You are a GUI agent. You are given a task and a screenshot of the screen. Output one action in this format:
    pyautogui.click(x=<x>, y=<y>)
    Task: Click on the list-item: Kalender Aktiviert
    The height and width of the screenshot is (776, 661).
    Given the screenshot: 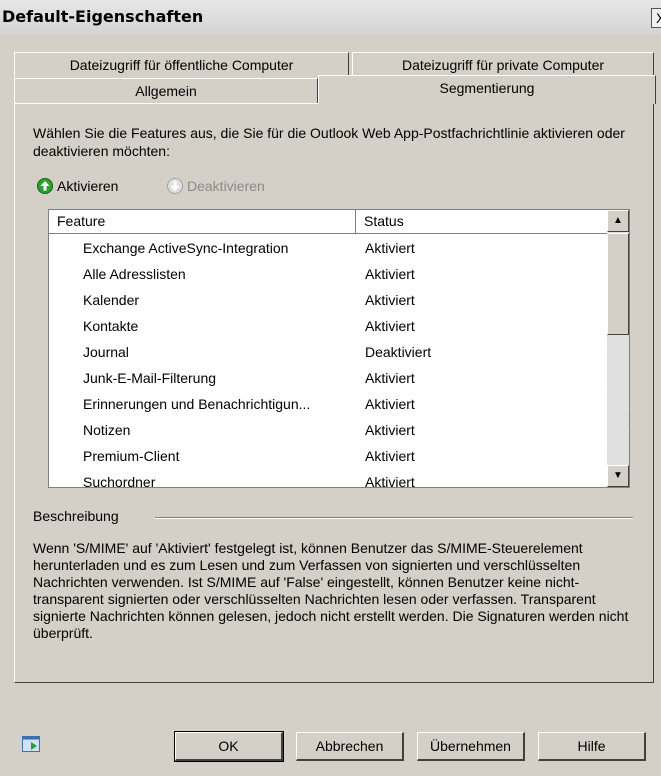 What is the action you would take?
    pyautogui.click(x=328, y=300)
    